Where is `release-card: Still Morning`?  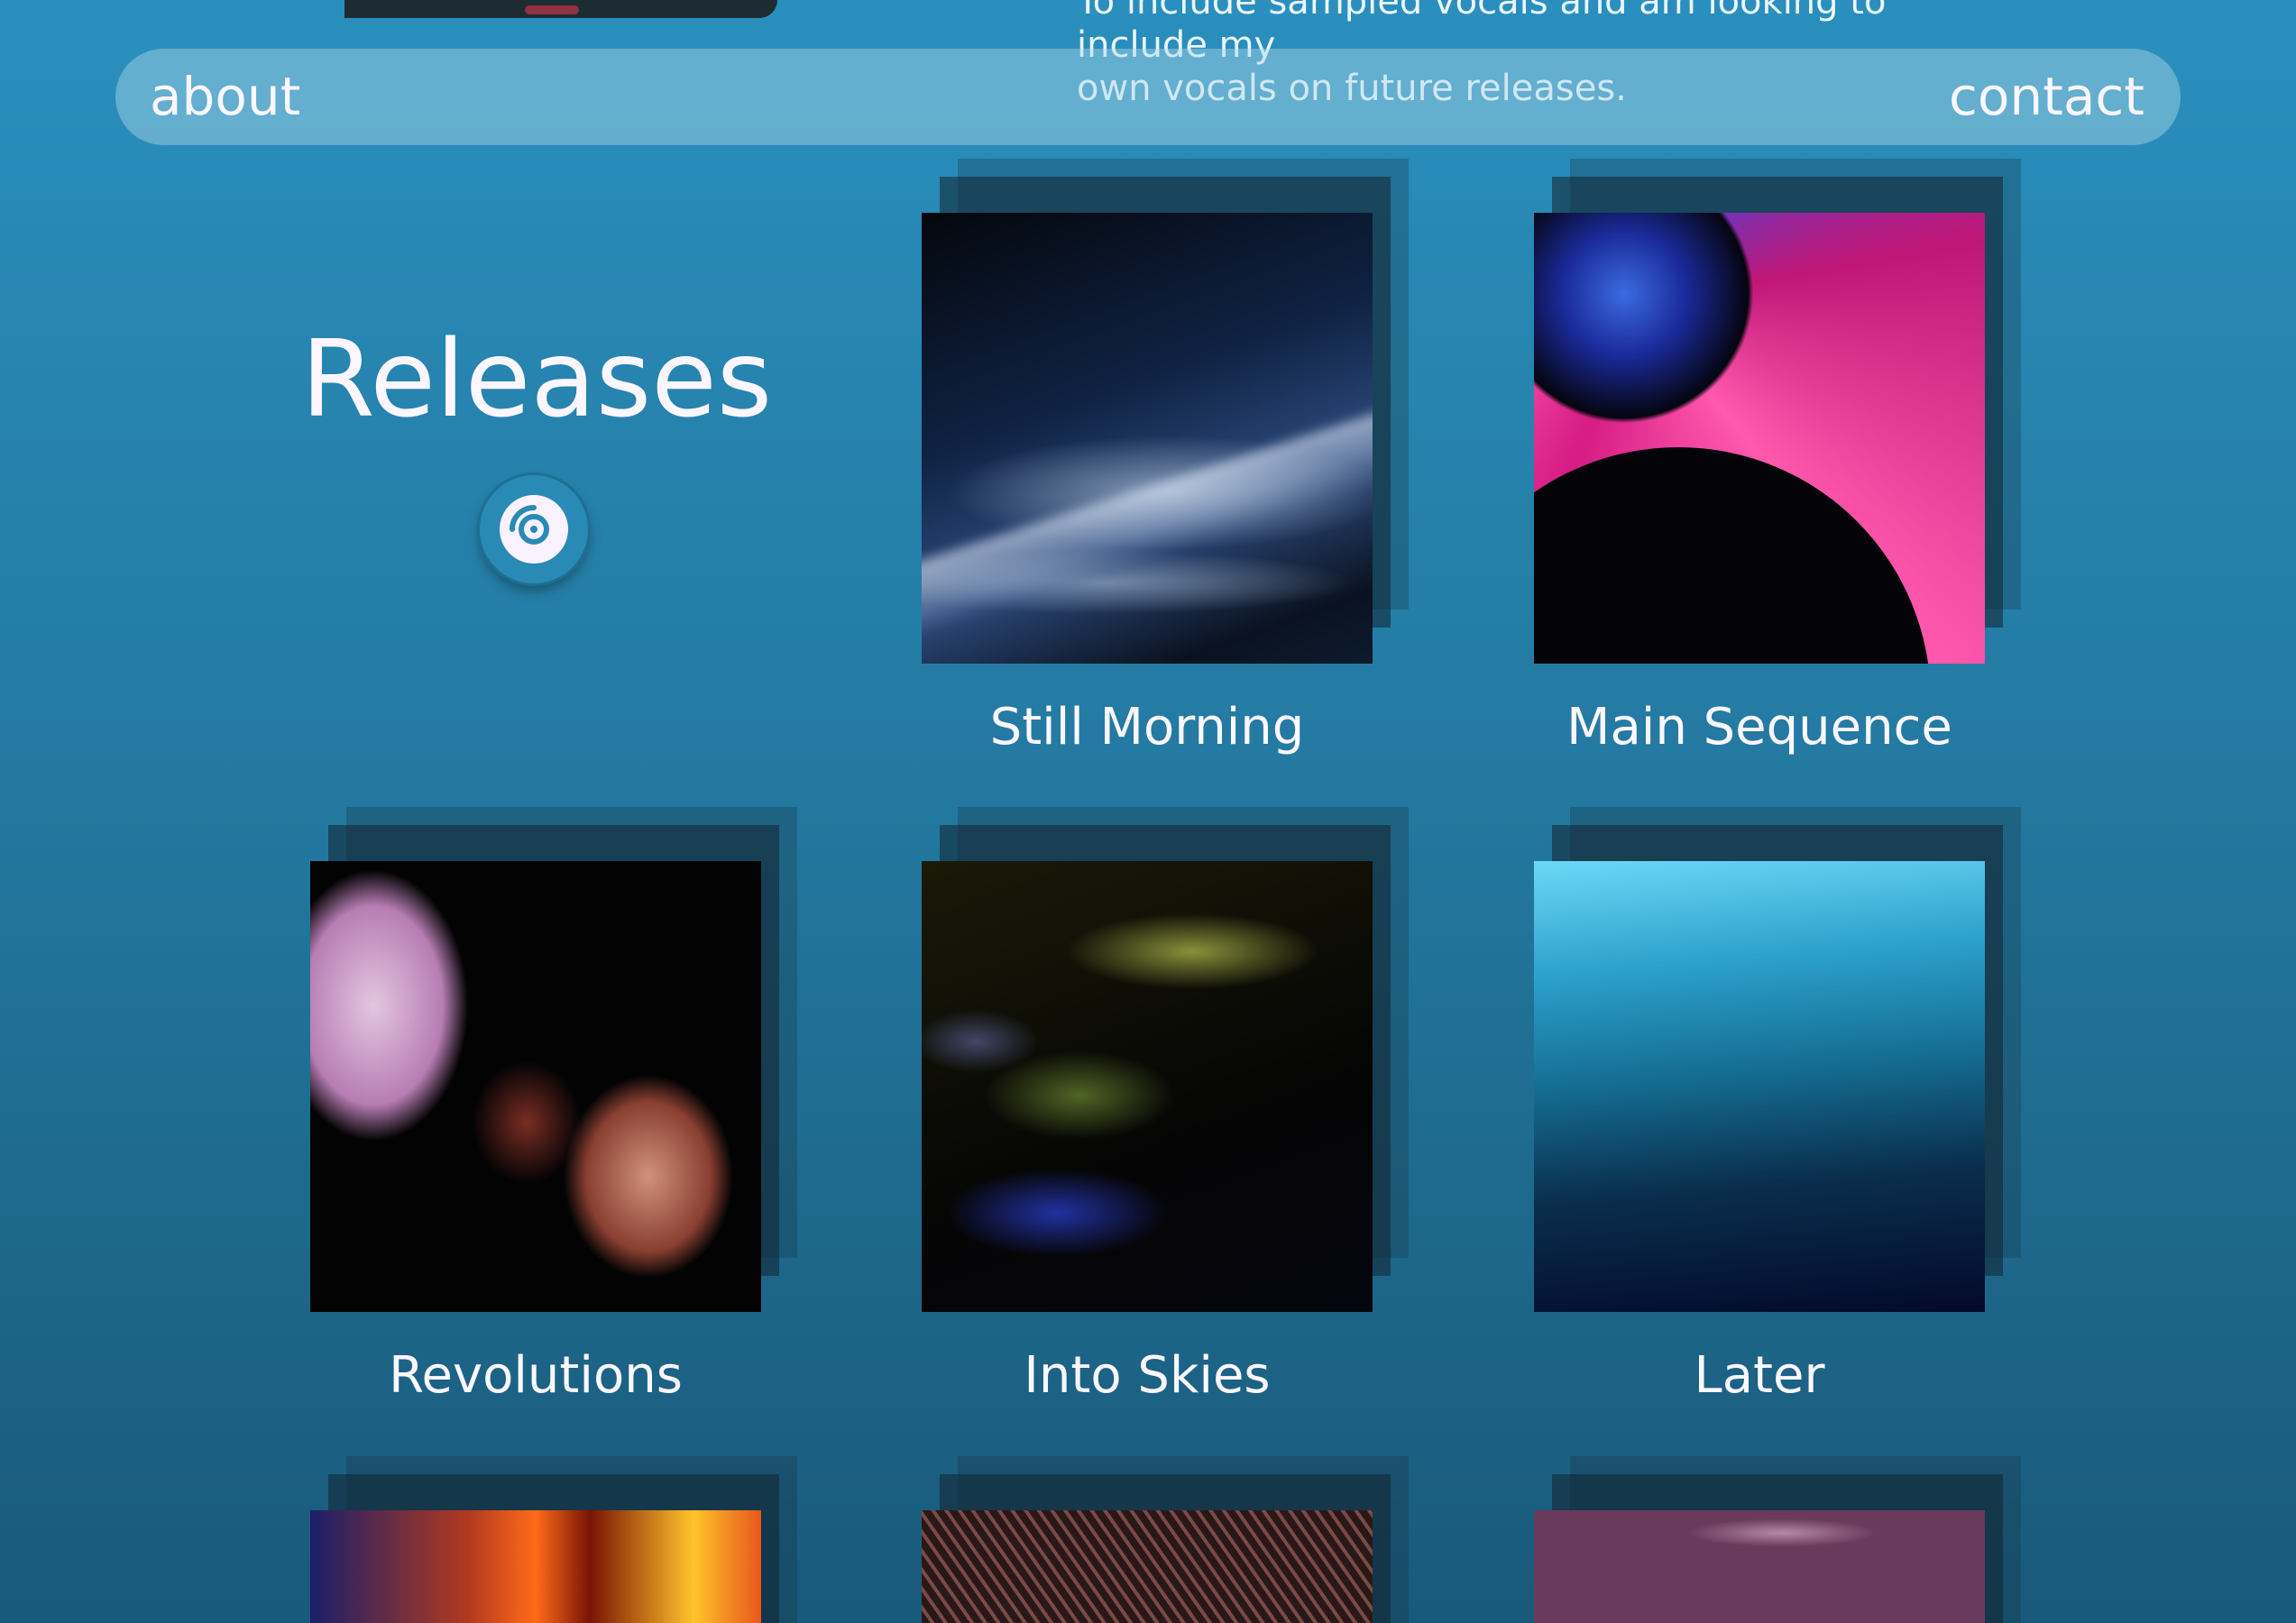 release-card: Still Morning is located at coordinates (1165, 458).